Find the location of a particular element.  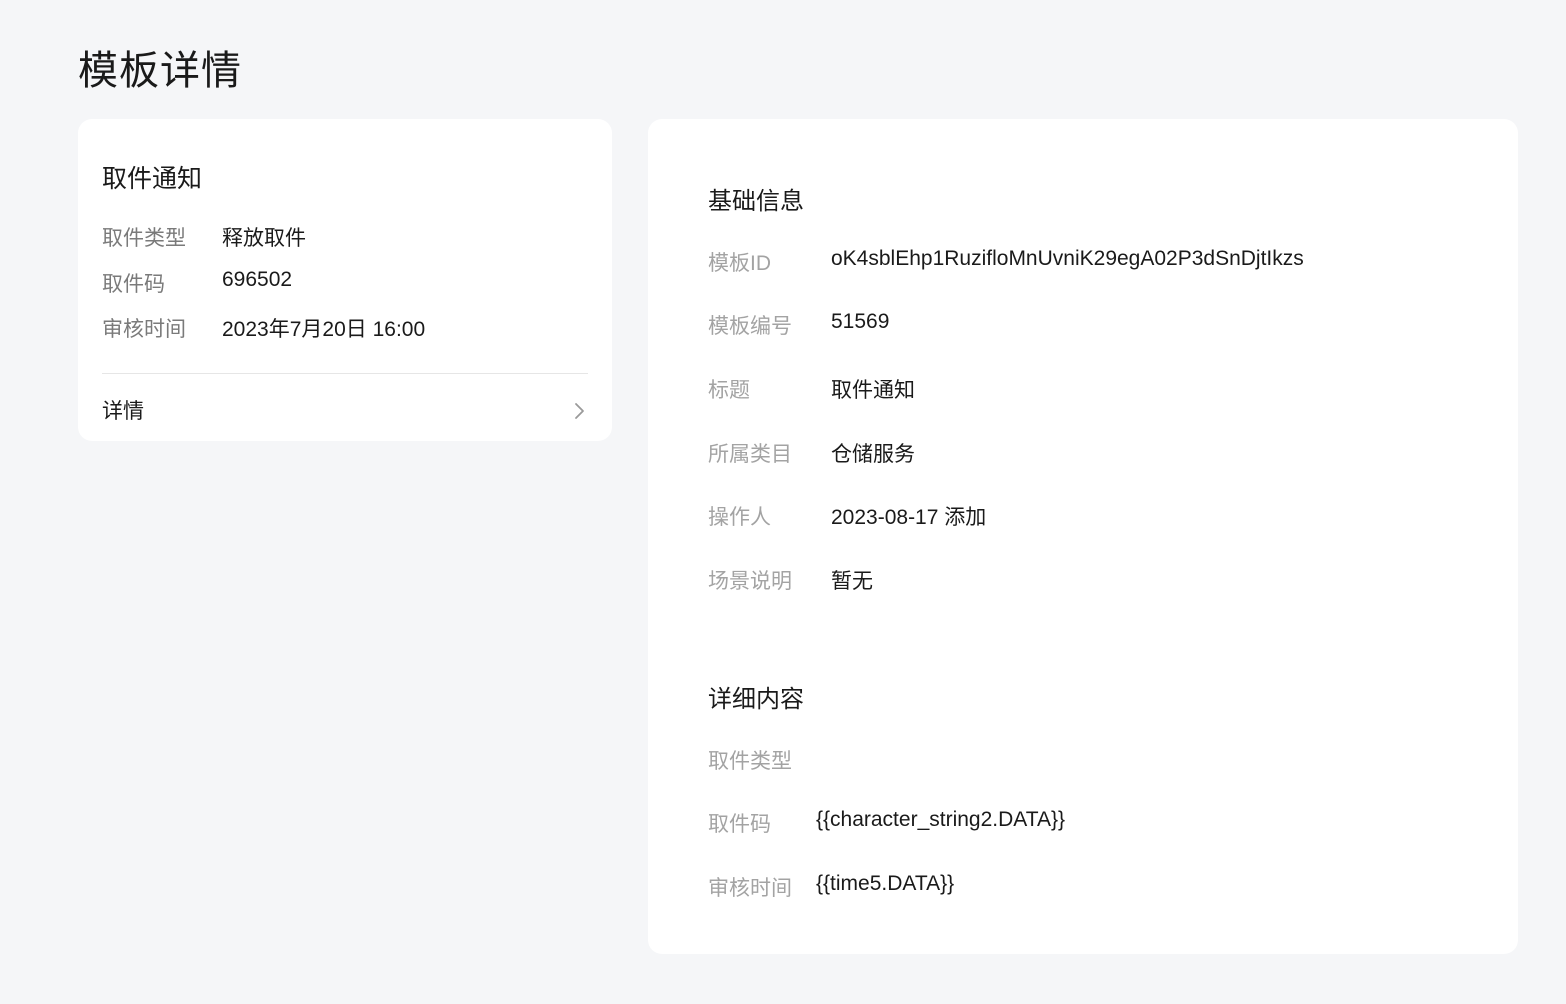

content-label-code: 取件码 is located at coordinates (739, 824).